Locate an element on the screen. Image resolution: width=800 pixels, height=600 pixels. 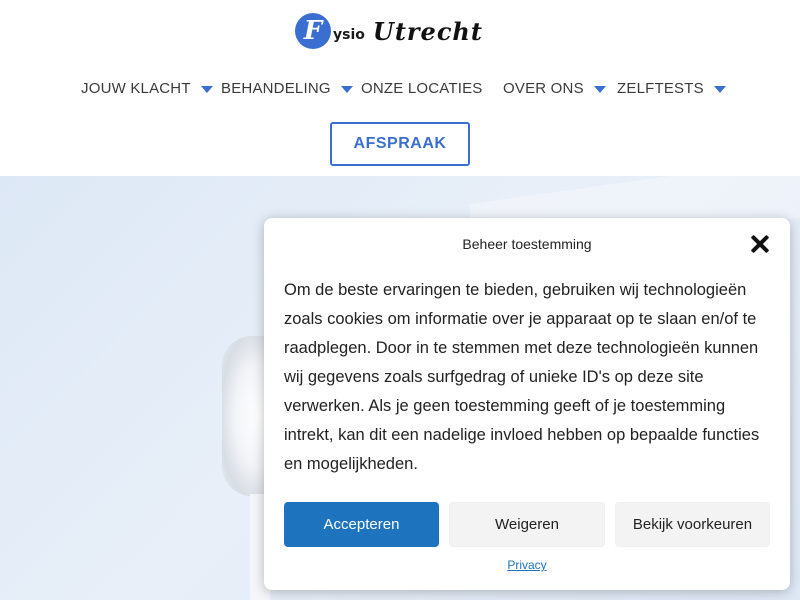
site-logo: F ysio Utrecht is located at coordinates (389, 31).